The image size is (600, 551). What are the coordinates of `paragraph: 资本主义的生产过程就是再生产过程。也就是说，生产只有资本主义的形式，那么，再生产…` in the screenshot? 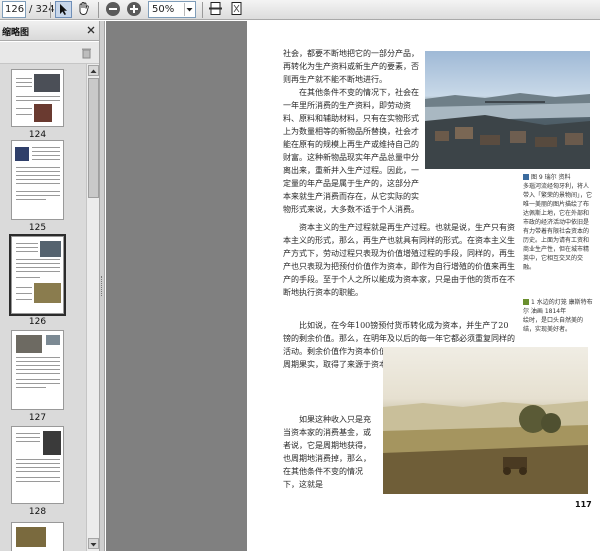 It's located at (399, 260).